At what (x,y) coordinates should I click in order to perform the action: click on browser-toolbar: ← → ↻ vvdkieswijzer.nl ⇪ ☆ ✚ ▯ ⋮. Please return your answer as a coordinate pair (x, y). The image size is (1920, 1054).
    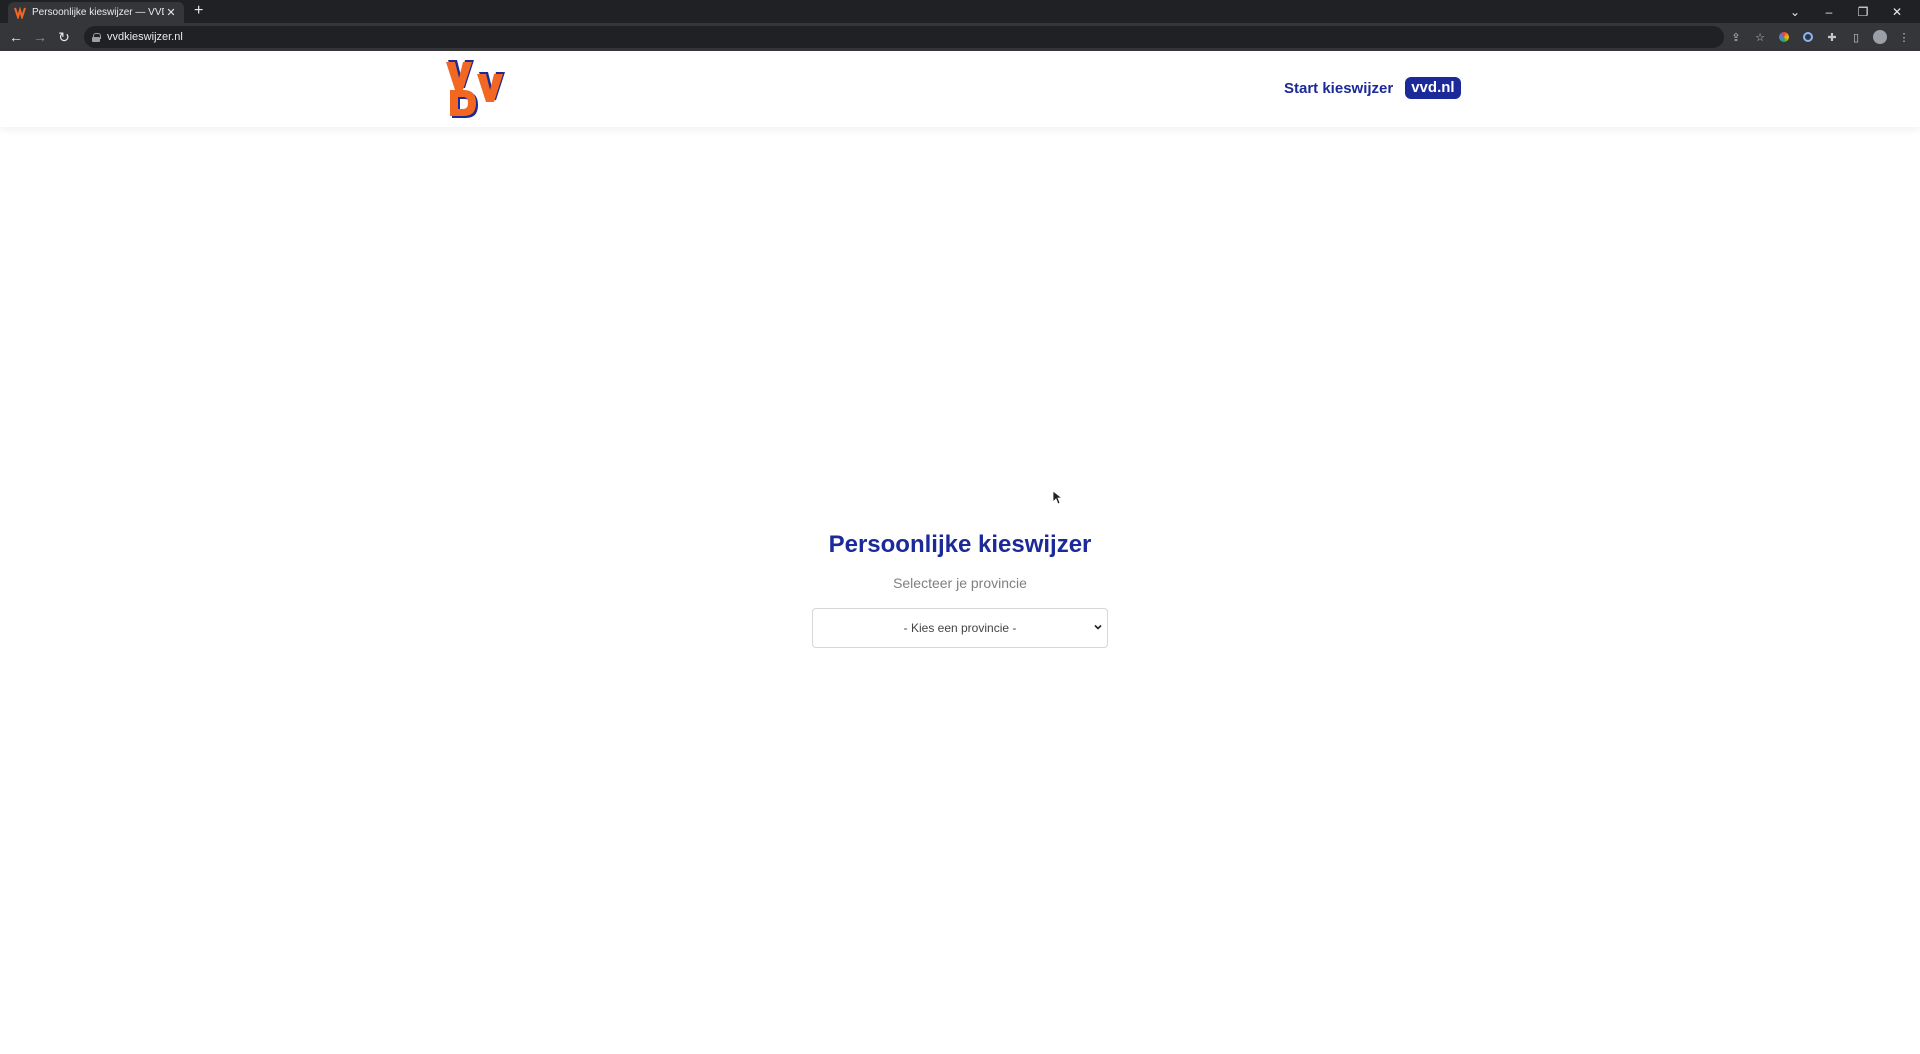
    Looking at the image, I should click on (960, 37).